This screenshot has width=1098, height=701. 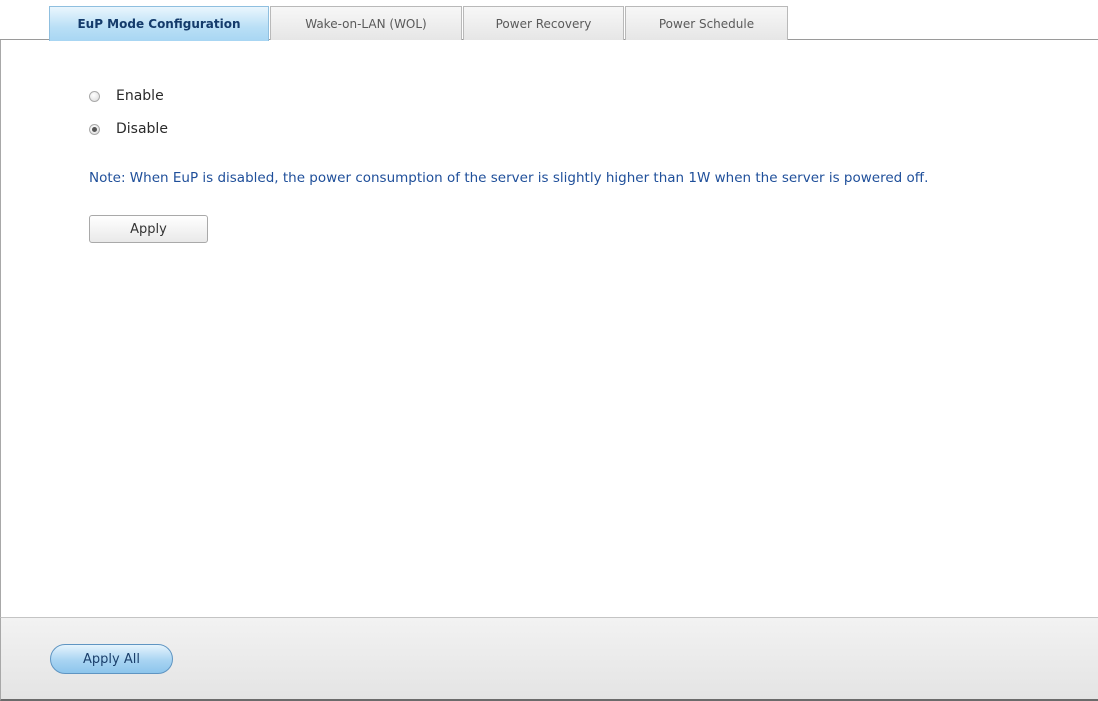 I want to click on tab-label: Power Schedule, so click(x=706, y=23).